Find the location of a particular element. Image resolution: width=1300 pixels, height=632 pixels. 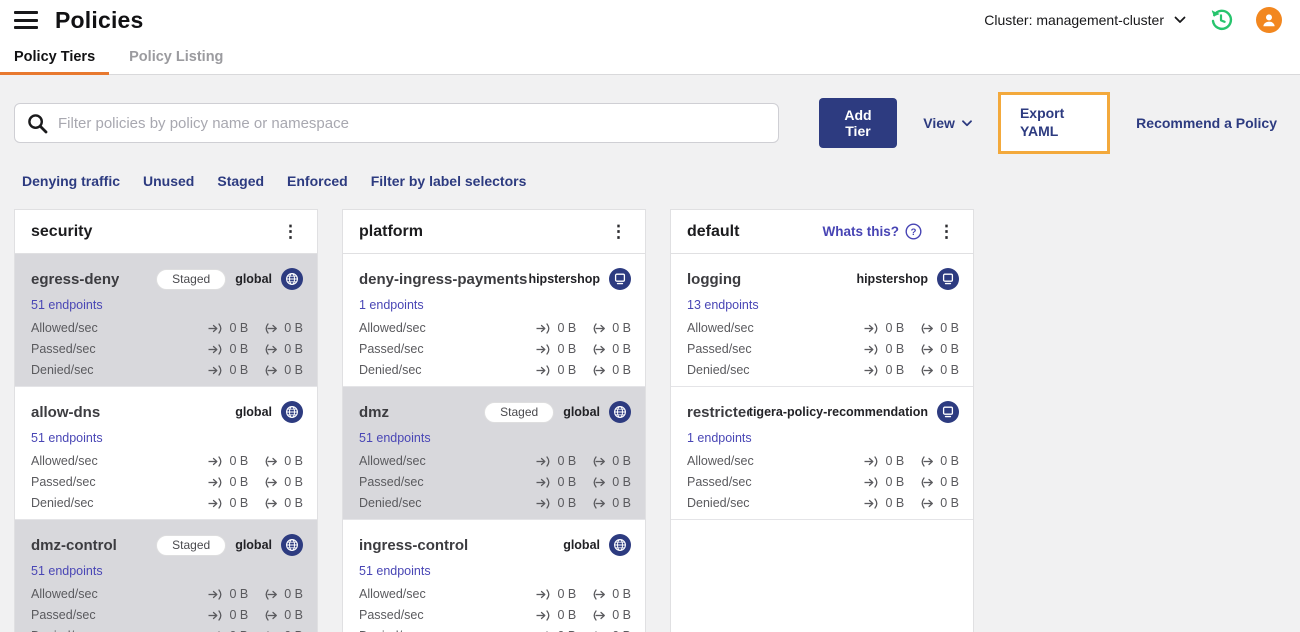

question-circle-icon: ? is located at coordinates (913, 231).